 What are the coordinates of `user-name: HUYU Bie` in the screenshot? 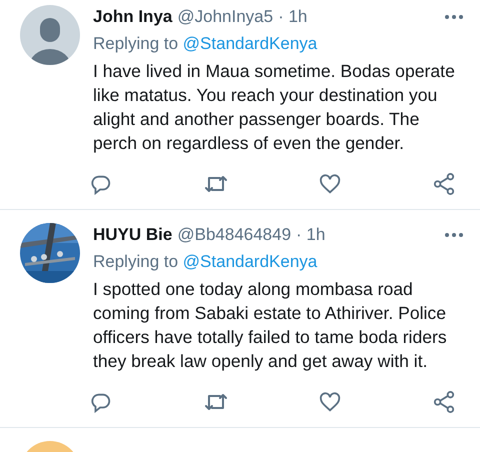 It's located at (132, 235).